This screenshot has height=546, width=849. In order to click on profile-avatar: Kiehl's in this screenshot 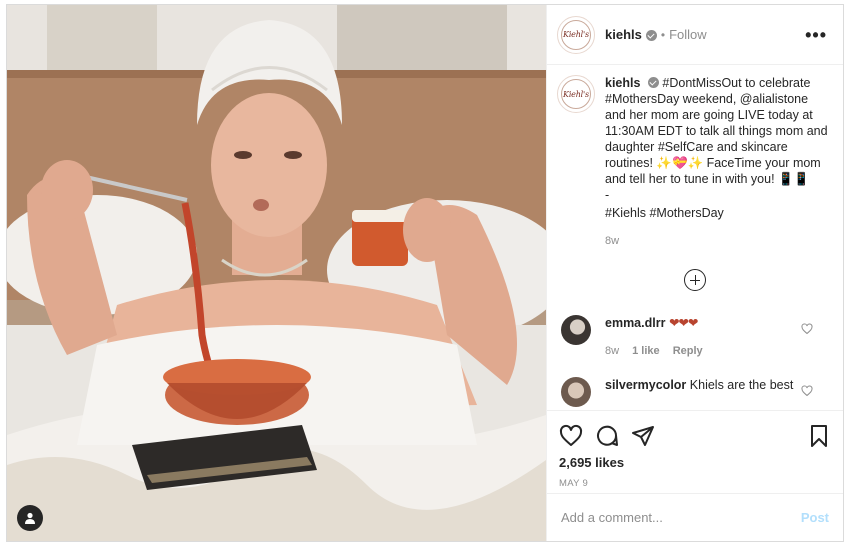, I will do `click(576, 34)`.